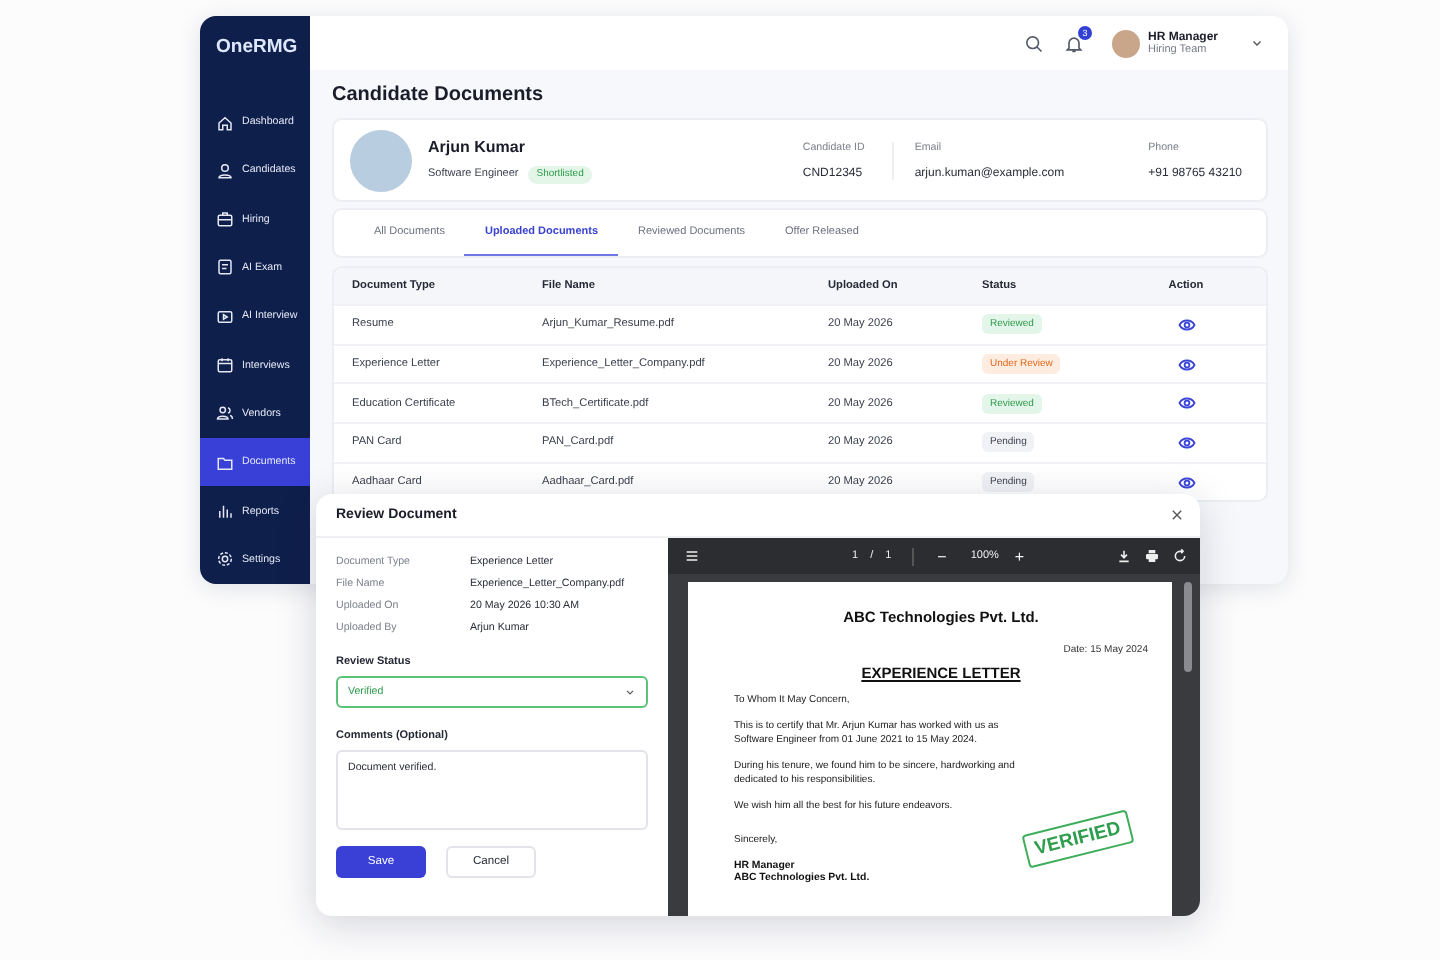  What do you see at coordinates (1124, 556) in the screenshot?
I see `download-icon` at bounding box center [1124, 556].